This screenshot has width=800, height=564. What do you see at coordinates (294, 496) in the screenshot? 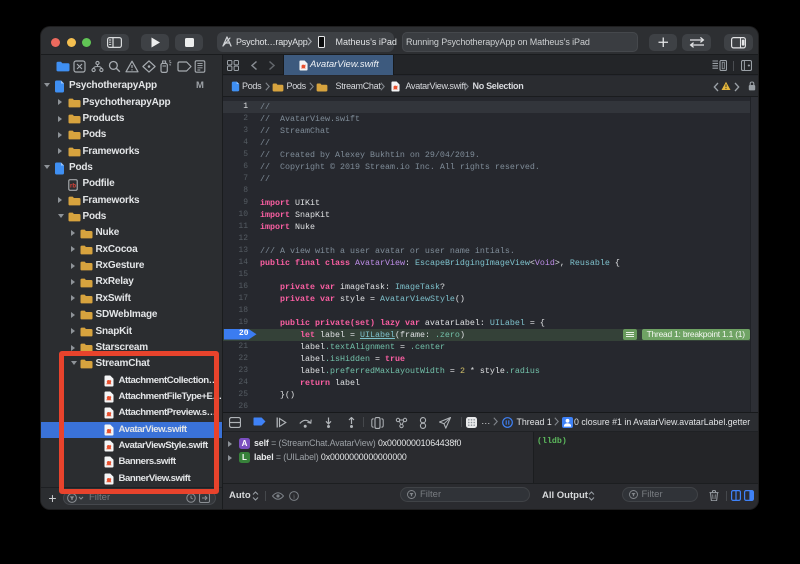
I see `svg-text: i` at bounding box center [294, 496].